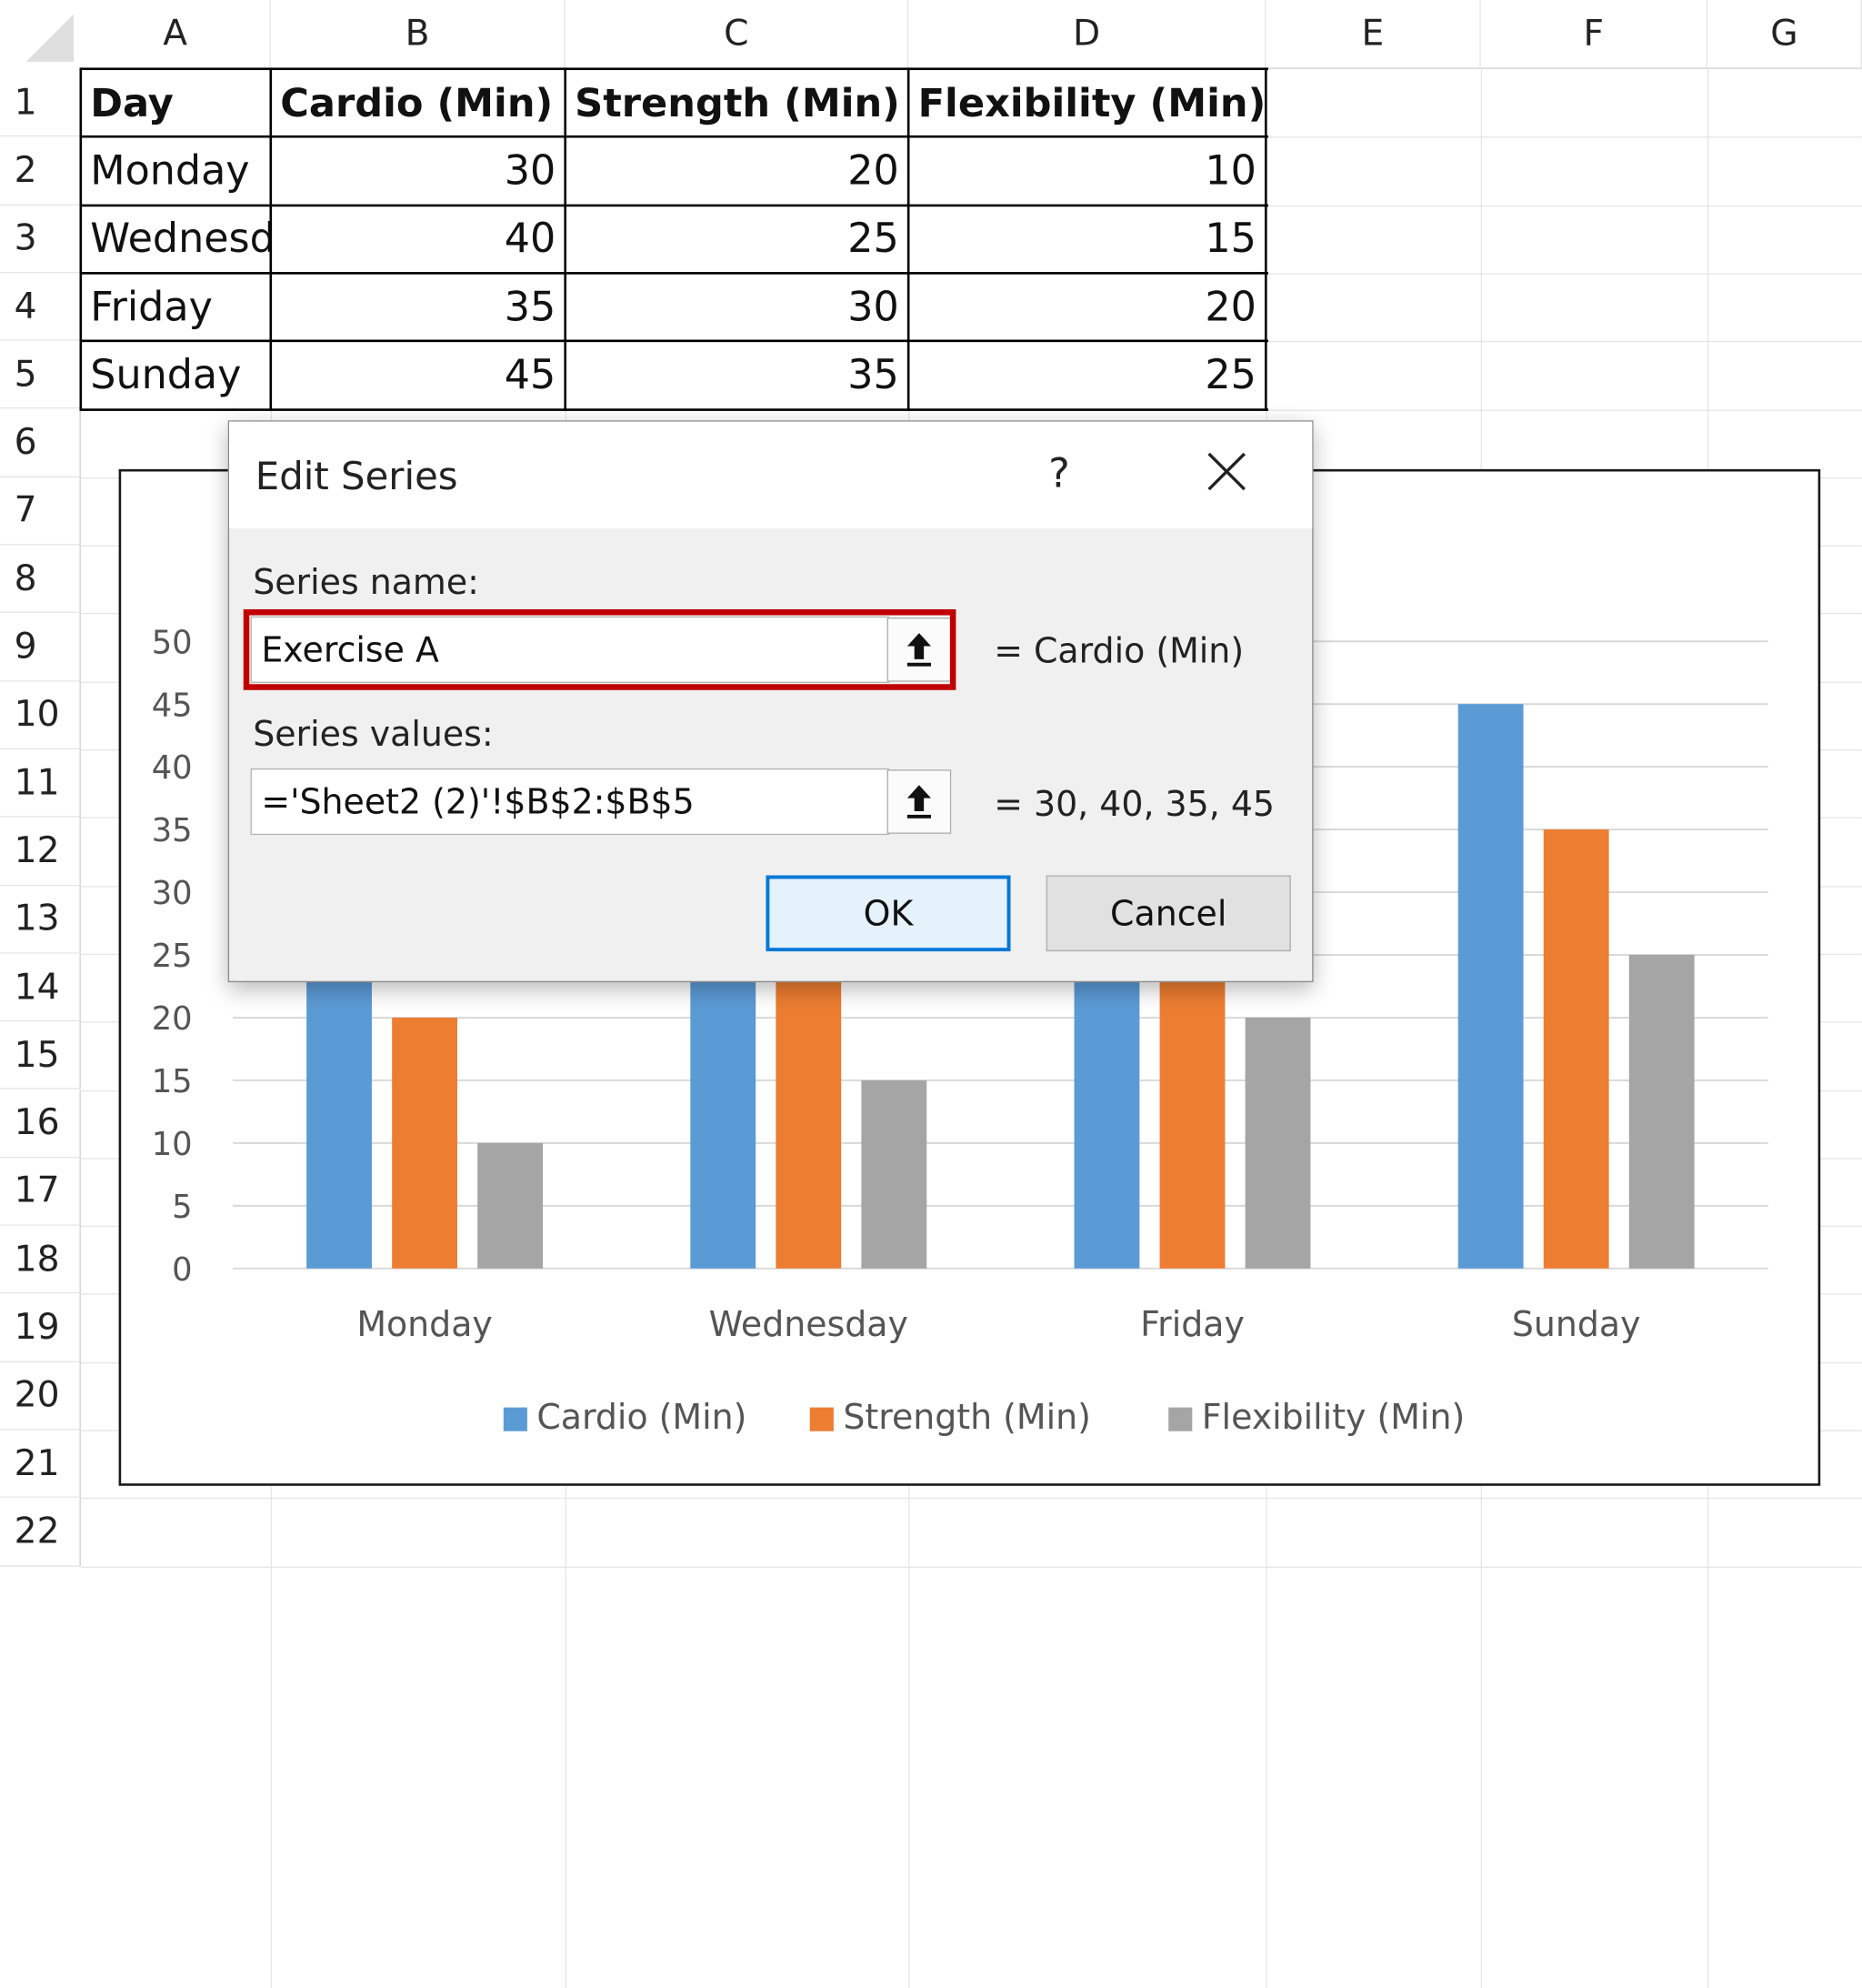 This screenshot has height=1988, width=1862. What do you see at coordinates (510, 1206) in the screenshot?
I see `bar-flexibility-monday` at bounding box center [510, 1206].